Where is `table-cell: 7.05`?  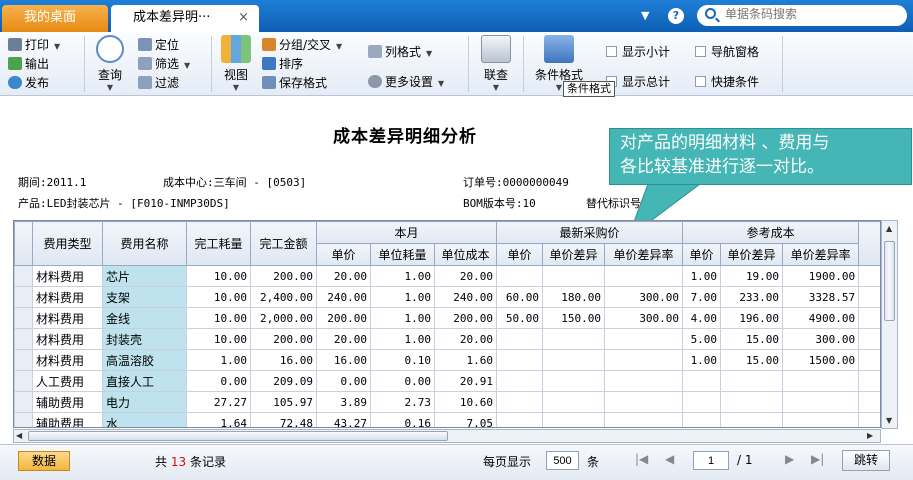 table-cell: 7.05 is located at coordinates (465, 419).